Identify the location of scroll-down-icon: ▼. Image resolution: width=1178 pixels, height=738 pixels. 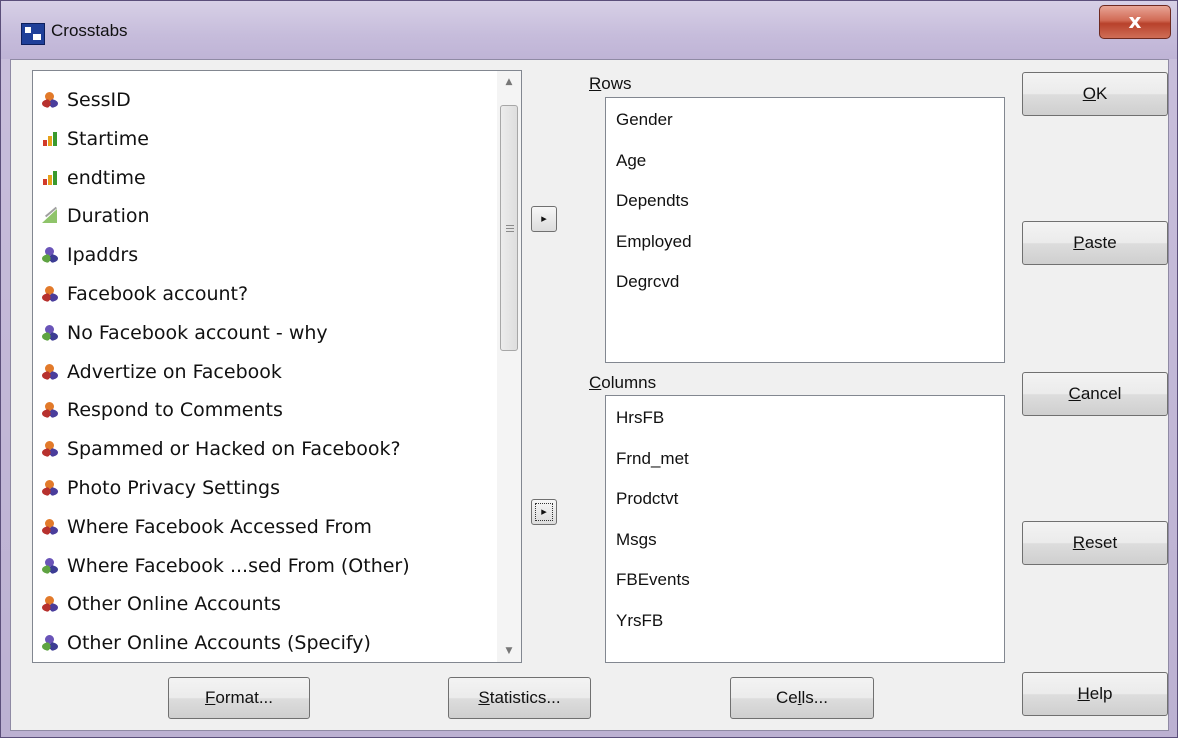
(509, 651).